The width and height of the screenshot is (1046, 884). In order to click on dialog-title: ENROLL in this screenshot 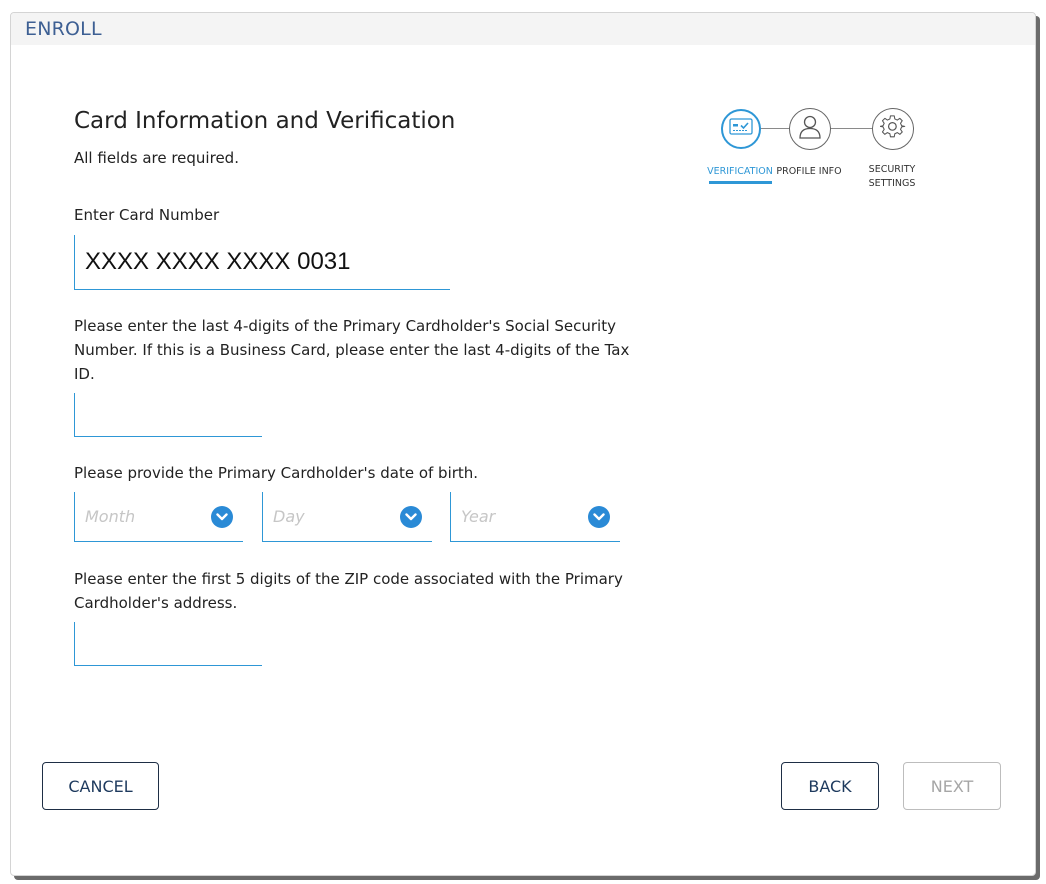, I will do `click(63, 29)`.